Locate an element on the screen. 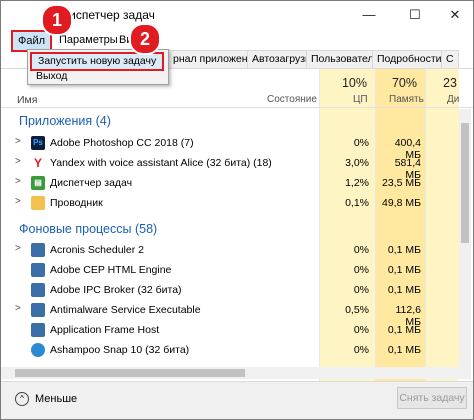  table-row: Adobe IPC Broker (32 бита) 0% 0,1 МБ 0 is located at coordinates (237, 290).